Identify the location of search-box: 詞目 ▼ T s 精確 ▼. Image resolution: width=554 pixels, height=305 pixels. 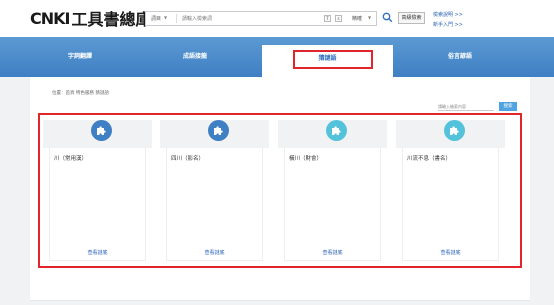
(261, 18).